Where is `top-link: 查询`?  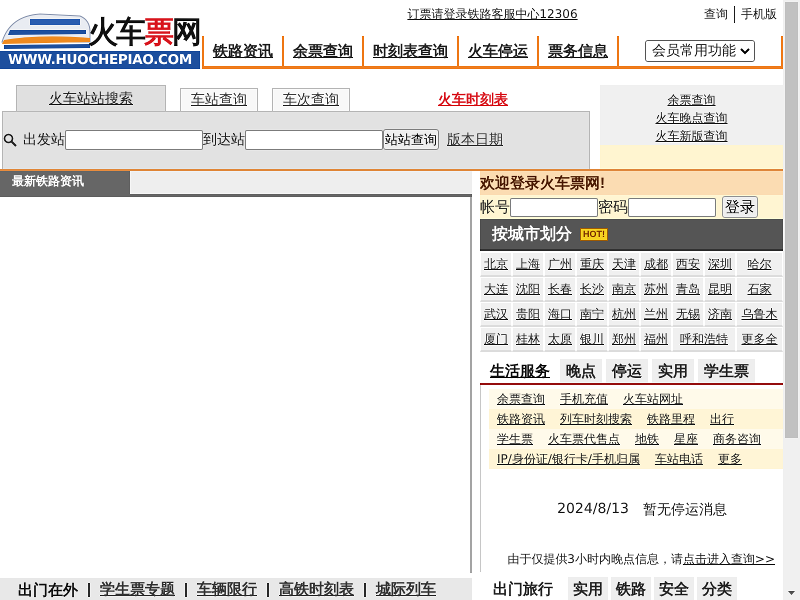 top-link: 查询 is located at coordinates (716, 14).